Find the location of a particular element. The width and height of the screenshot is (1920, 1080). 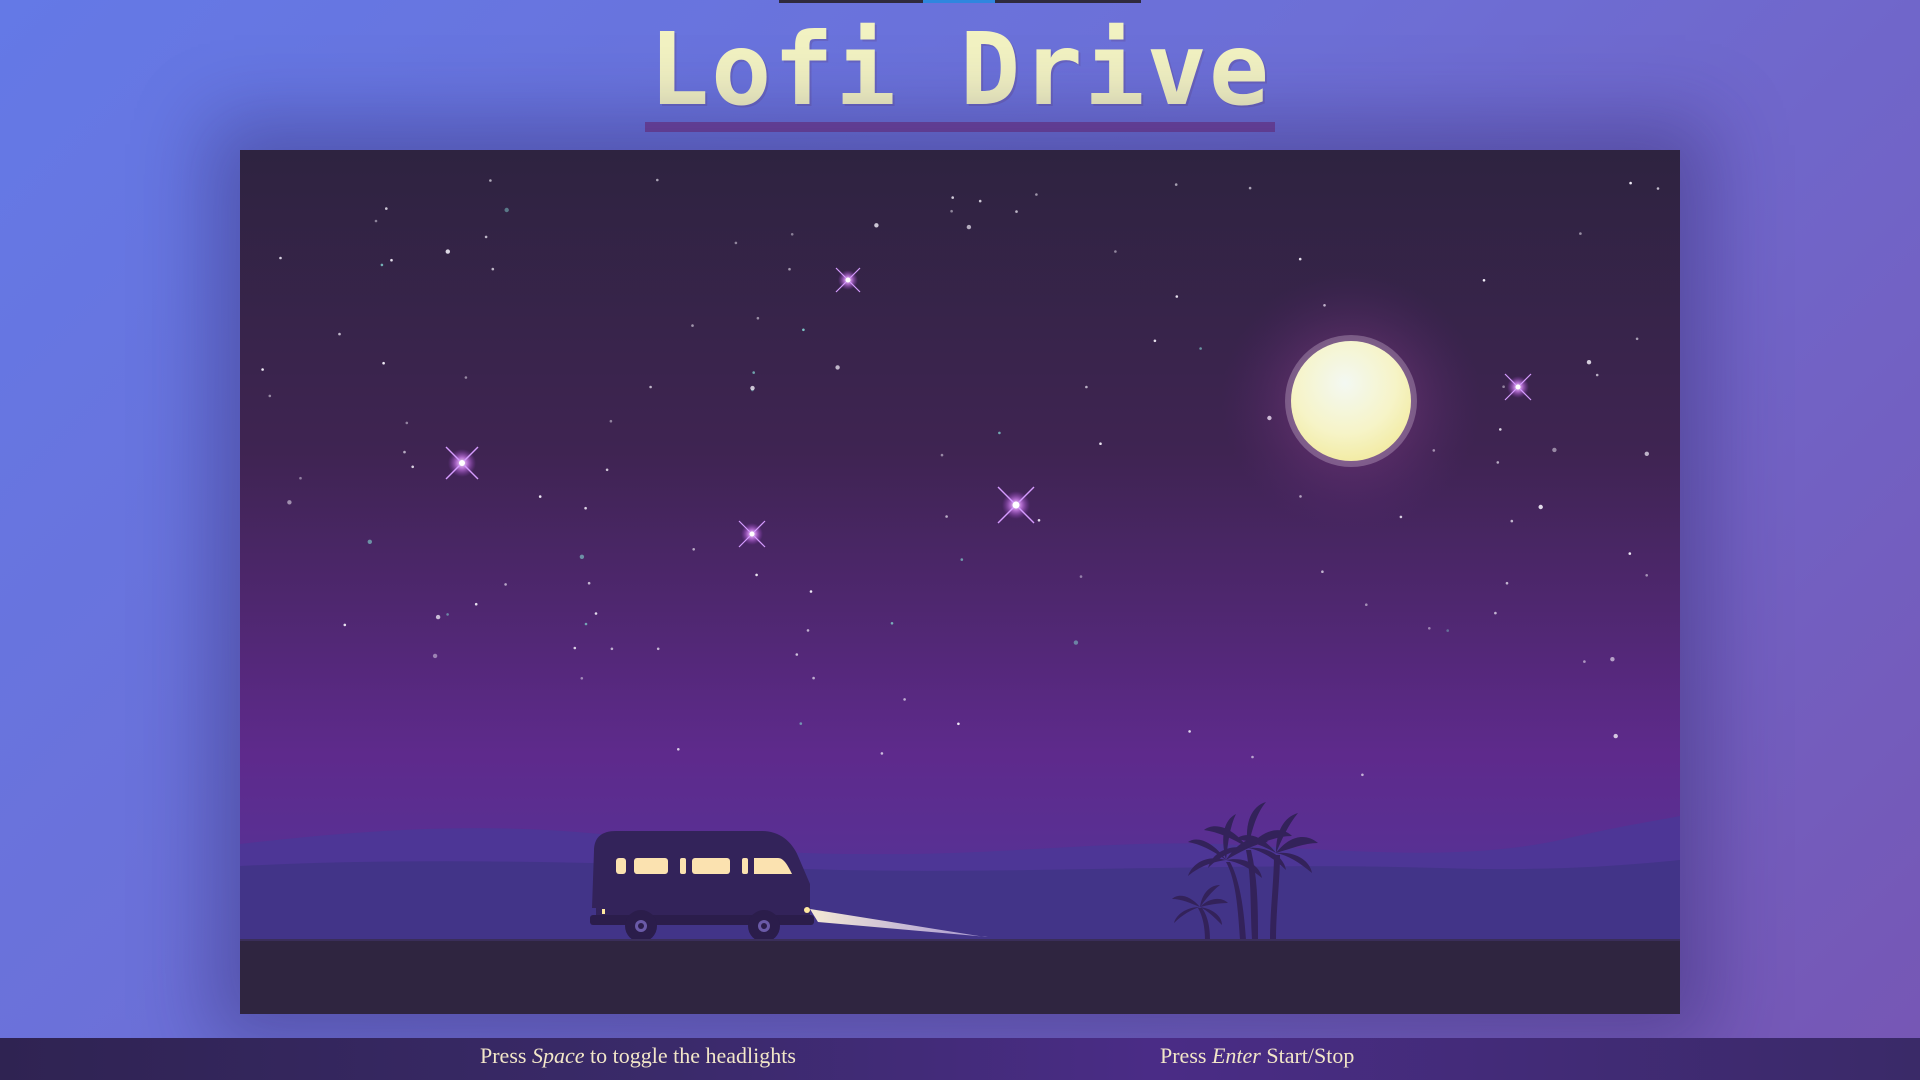

headlights-hint: Press Space to toggle the headlights is located at coordinates (638, 1054).